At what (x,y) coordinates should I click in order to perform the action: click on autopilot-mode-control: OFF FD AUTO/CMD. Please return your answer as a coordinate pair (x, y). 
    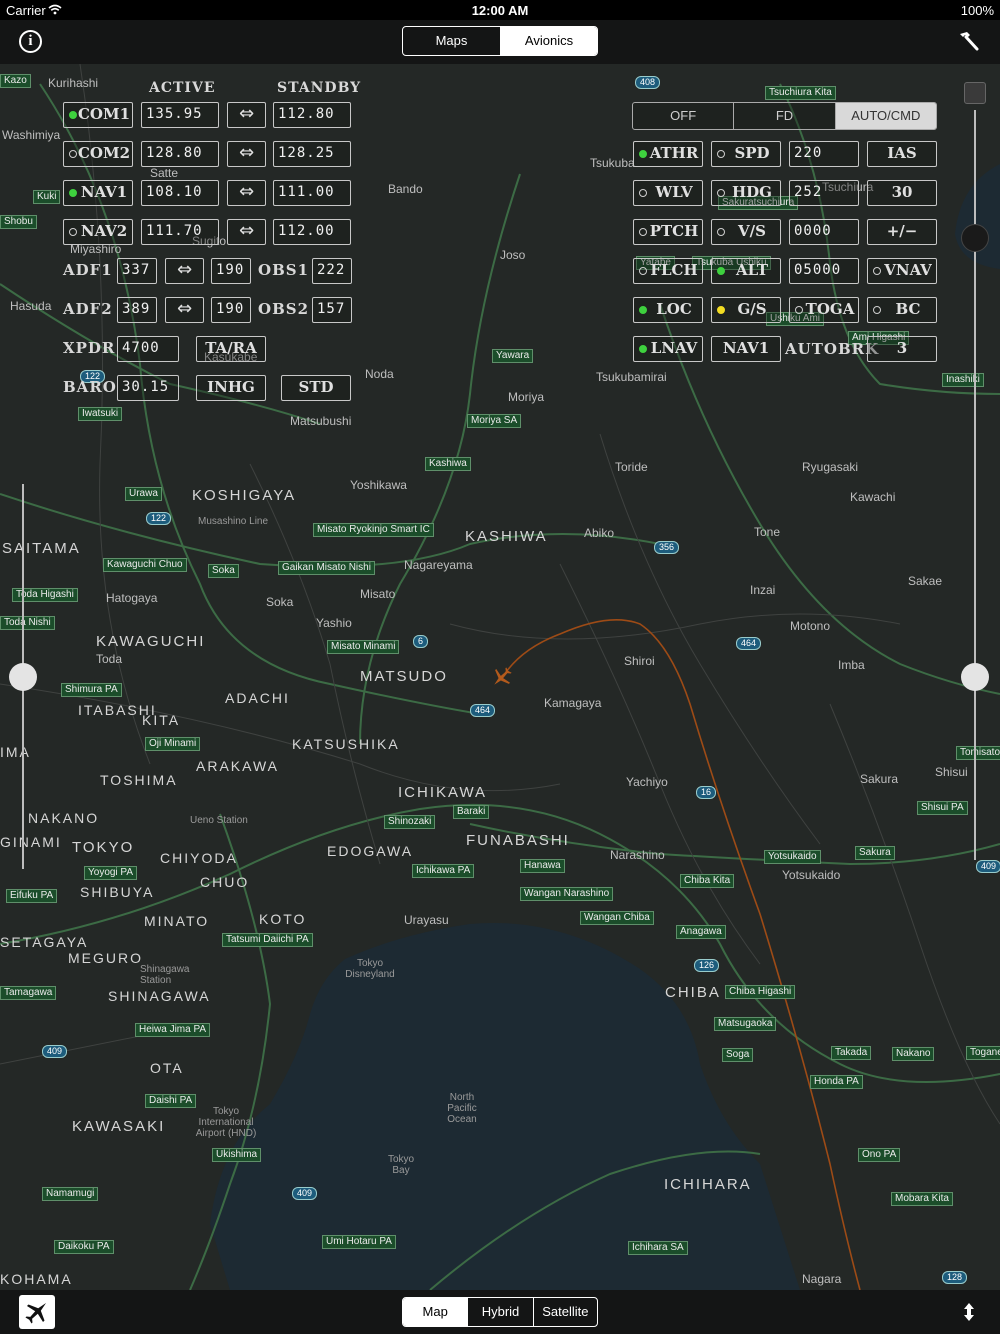
    Looking at the image, I should click on (784, 116).